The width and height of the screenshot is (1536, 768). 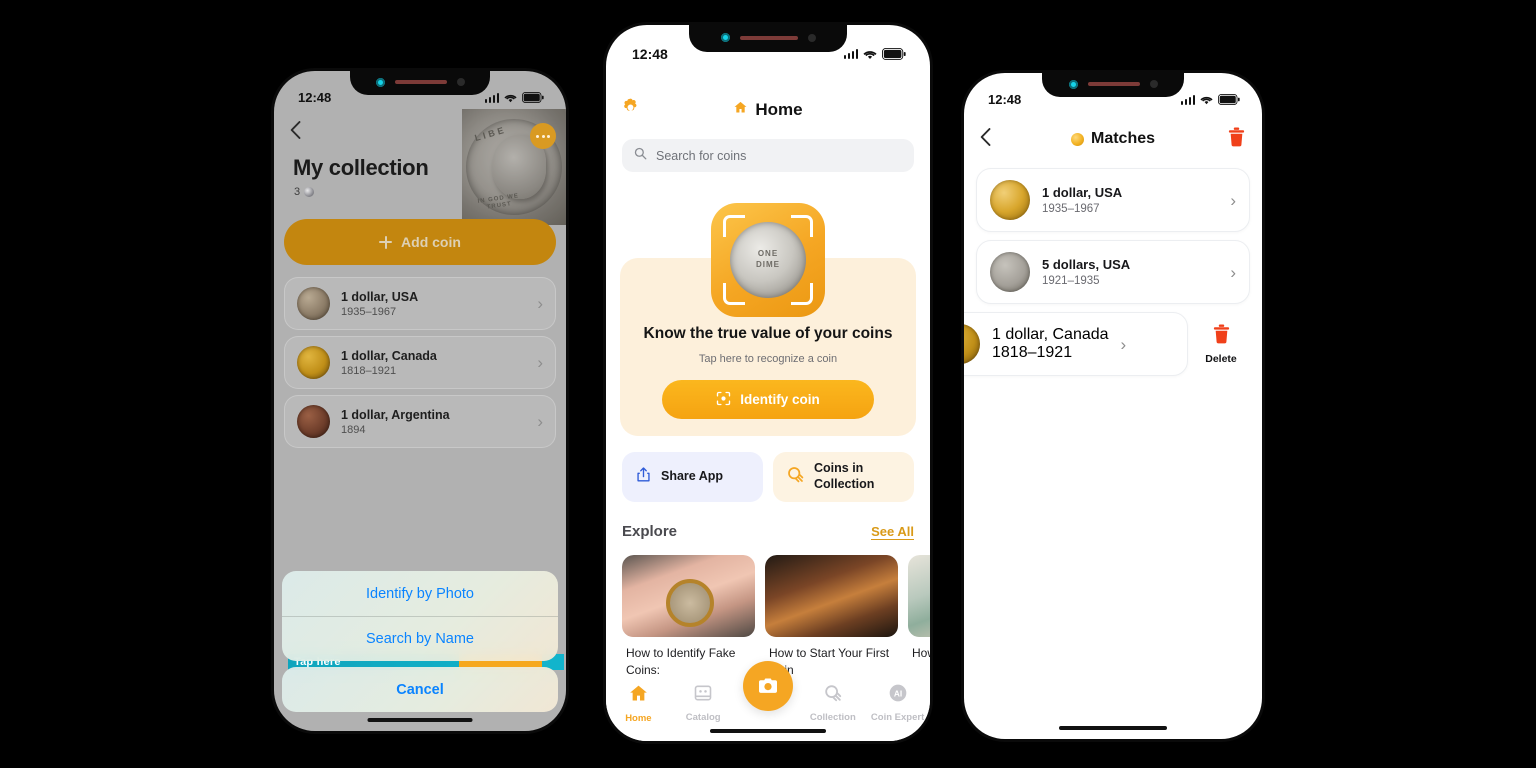 What do you see at coordinates (1005, 99) in the screenshot?
I see `status-time: 12:48` at bounding box center [1005, 99].